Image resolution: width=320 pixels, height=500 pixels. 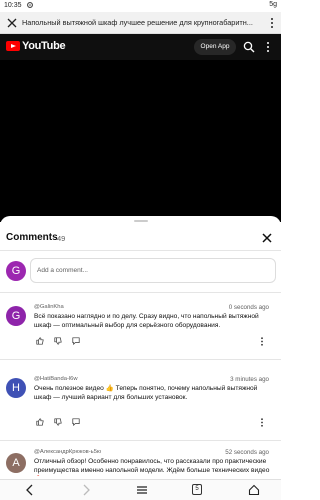 What do you see at coordinates (247, 452) in the screenshot?
I see `comment-time: 52 seconds ago` at bounding box center [247, 452].